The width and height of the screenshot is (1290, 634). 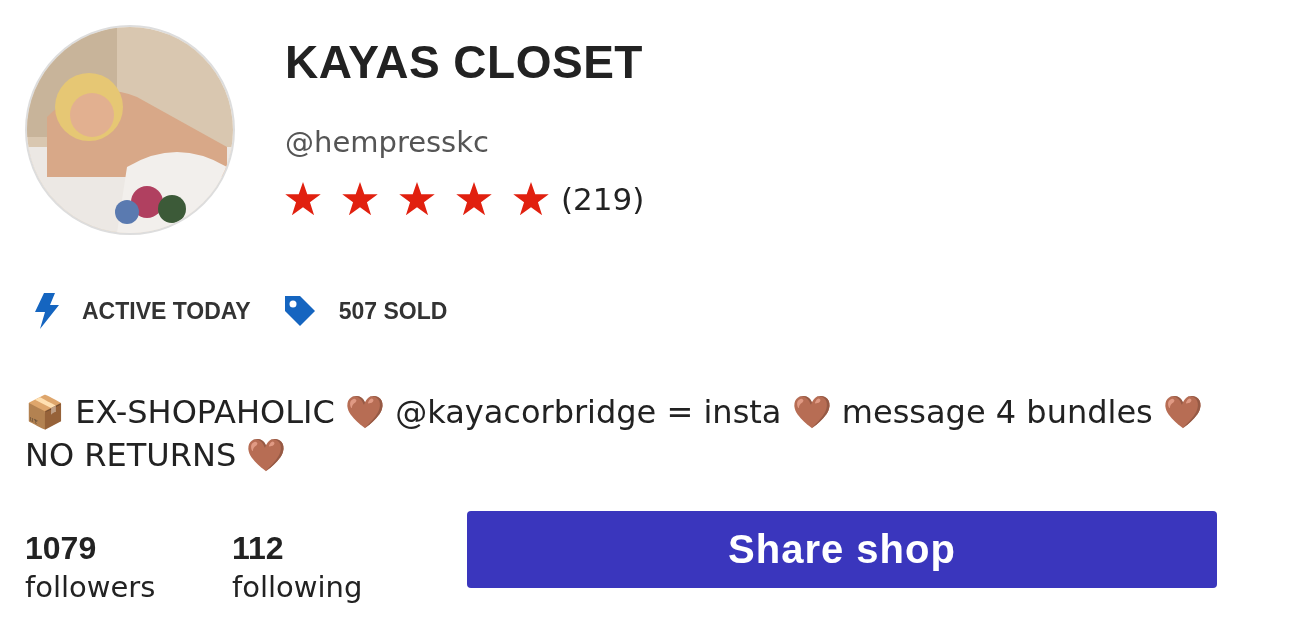 What do you see at coordinates (166, 311) in the screenshot?
I see `badge-label: ACTIVE TODAY` at bounding box center [166, 311].